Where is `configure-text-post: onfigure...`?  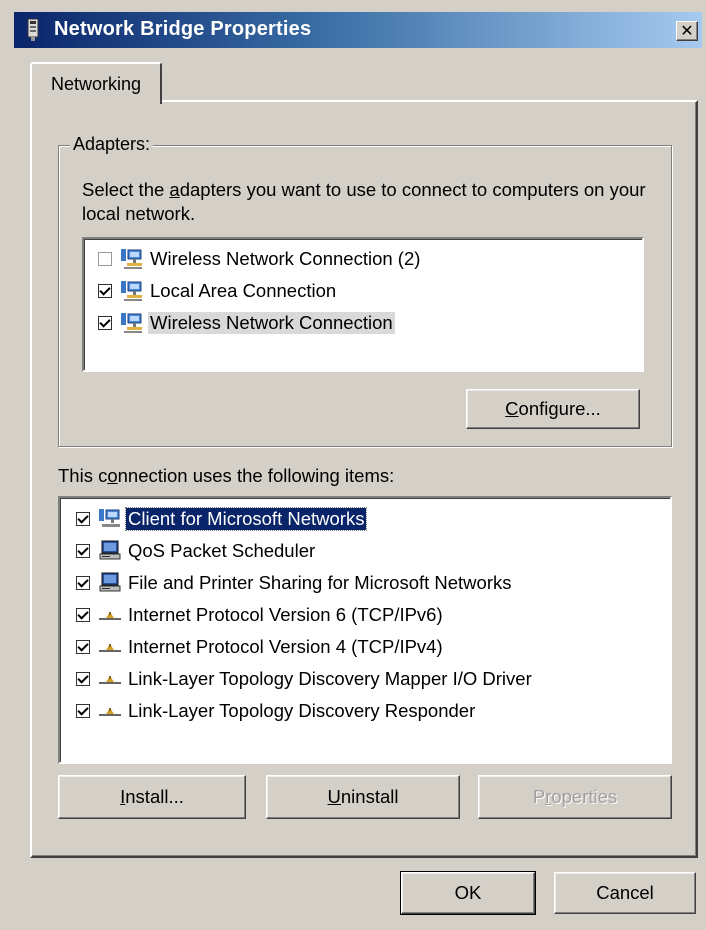 configure-text-post: onfigure... is located at coordinates (559, 408).